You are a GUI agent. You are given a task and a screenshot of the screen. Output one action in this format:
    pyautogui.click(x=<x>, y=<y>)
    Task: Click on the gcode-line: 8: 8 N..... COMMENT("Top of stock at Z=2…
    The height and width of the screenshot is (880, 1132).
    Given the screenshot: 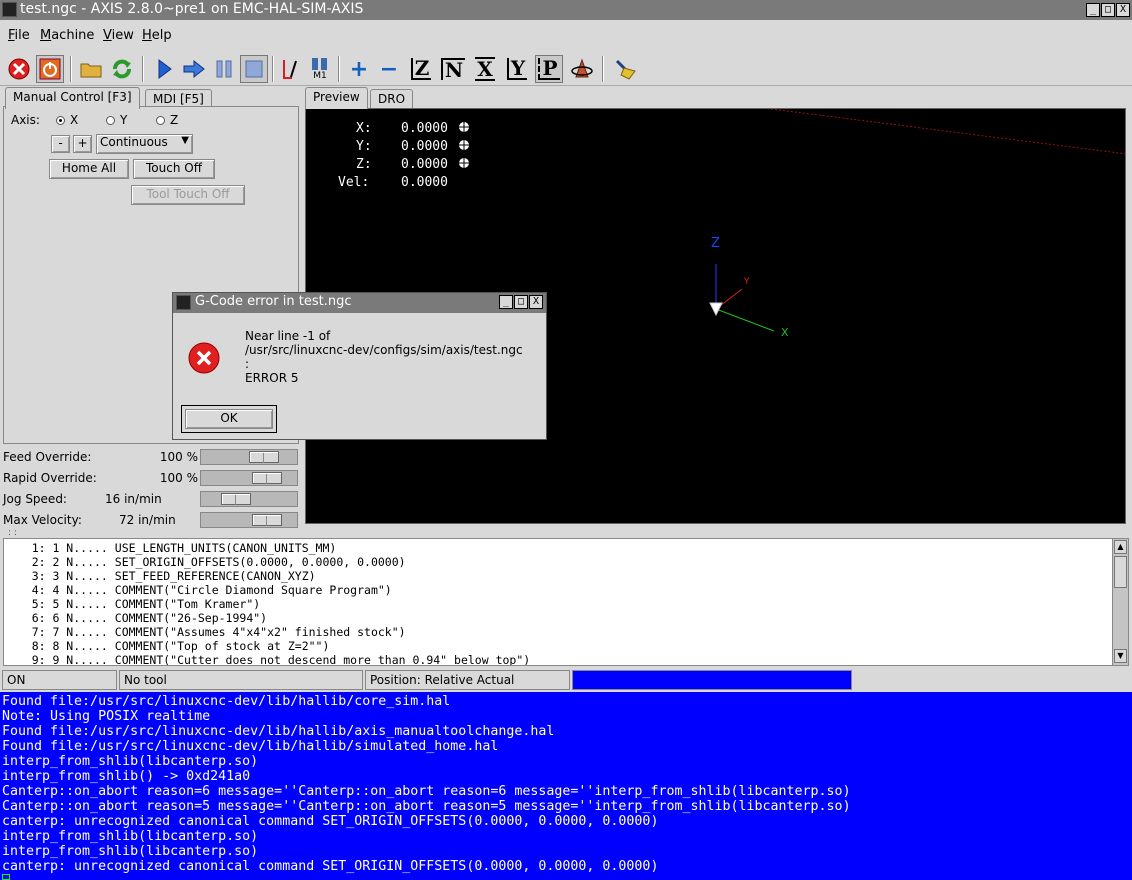 What is the action you would take?
    pyautogui.click(x=167, y=646)
    